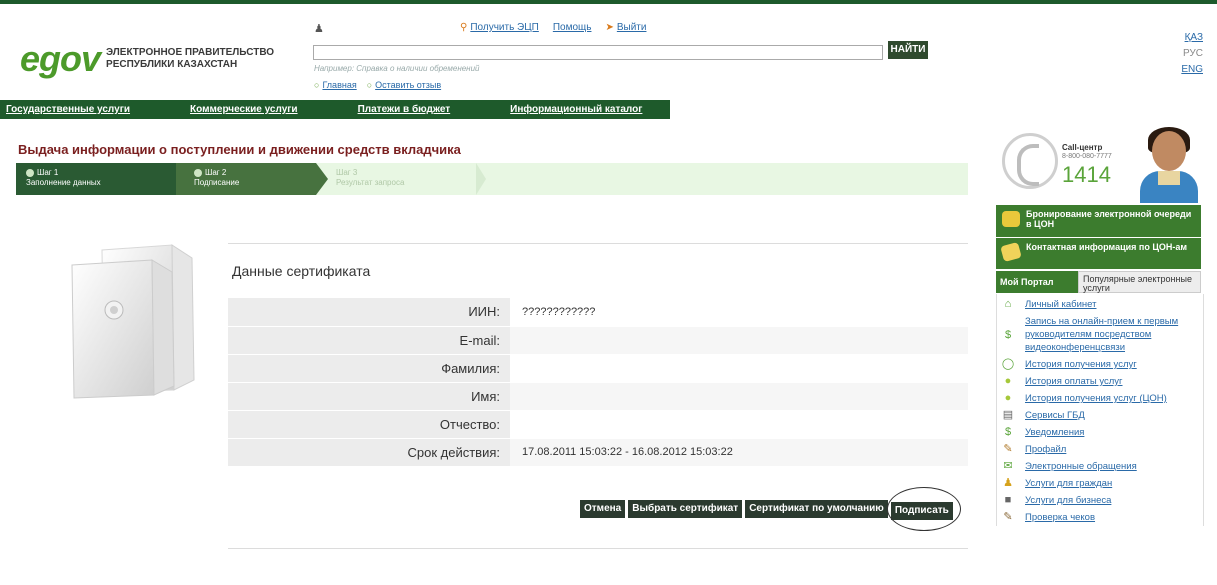 This screenshot has width=1217, height=585. I want to click on step-3-number: Шаг 3, so click(347, 172).